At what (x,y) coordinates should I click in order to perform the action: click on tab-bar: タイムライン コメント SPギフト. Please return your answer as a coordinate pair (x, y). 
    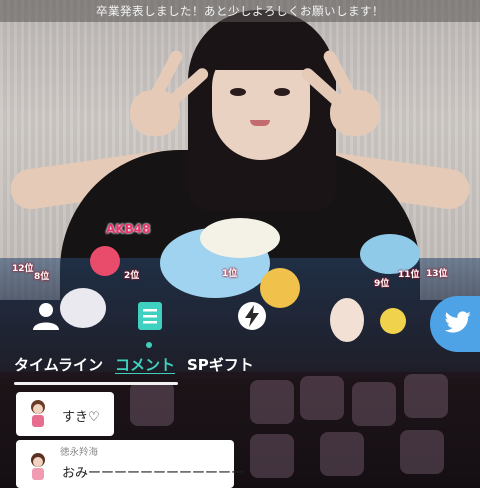
    Looking at the image, I should click on (134, 365).